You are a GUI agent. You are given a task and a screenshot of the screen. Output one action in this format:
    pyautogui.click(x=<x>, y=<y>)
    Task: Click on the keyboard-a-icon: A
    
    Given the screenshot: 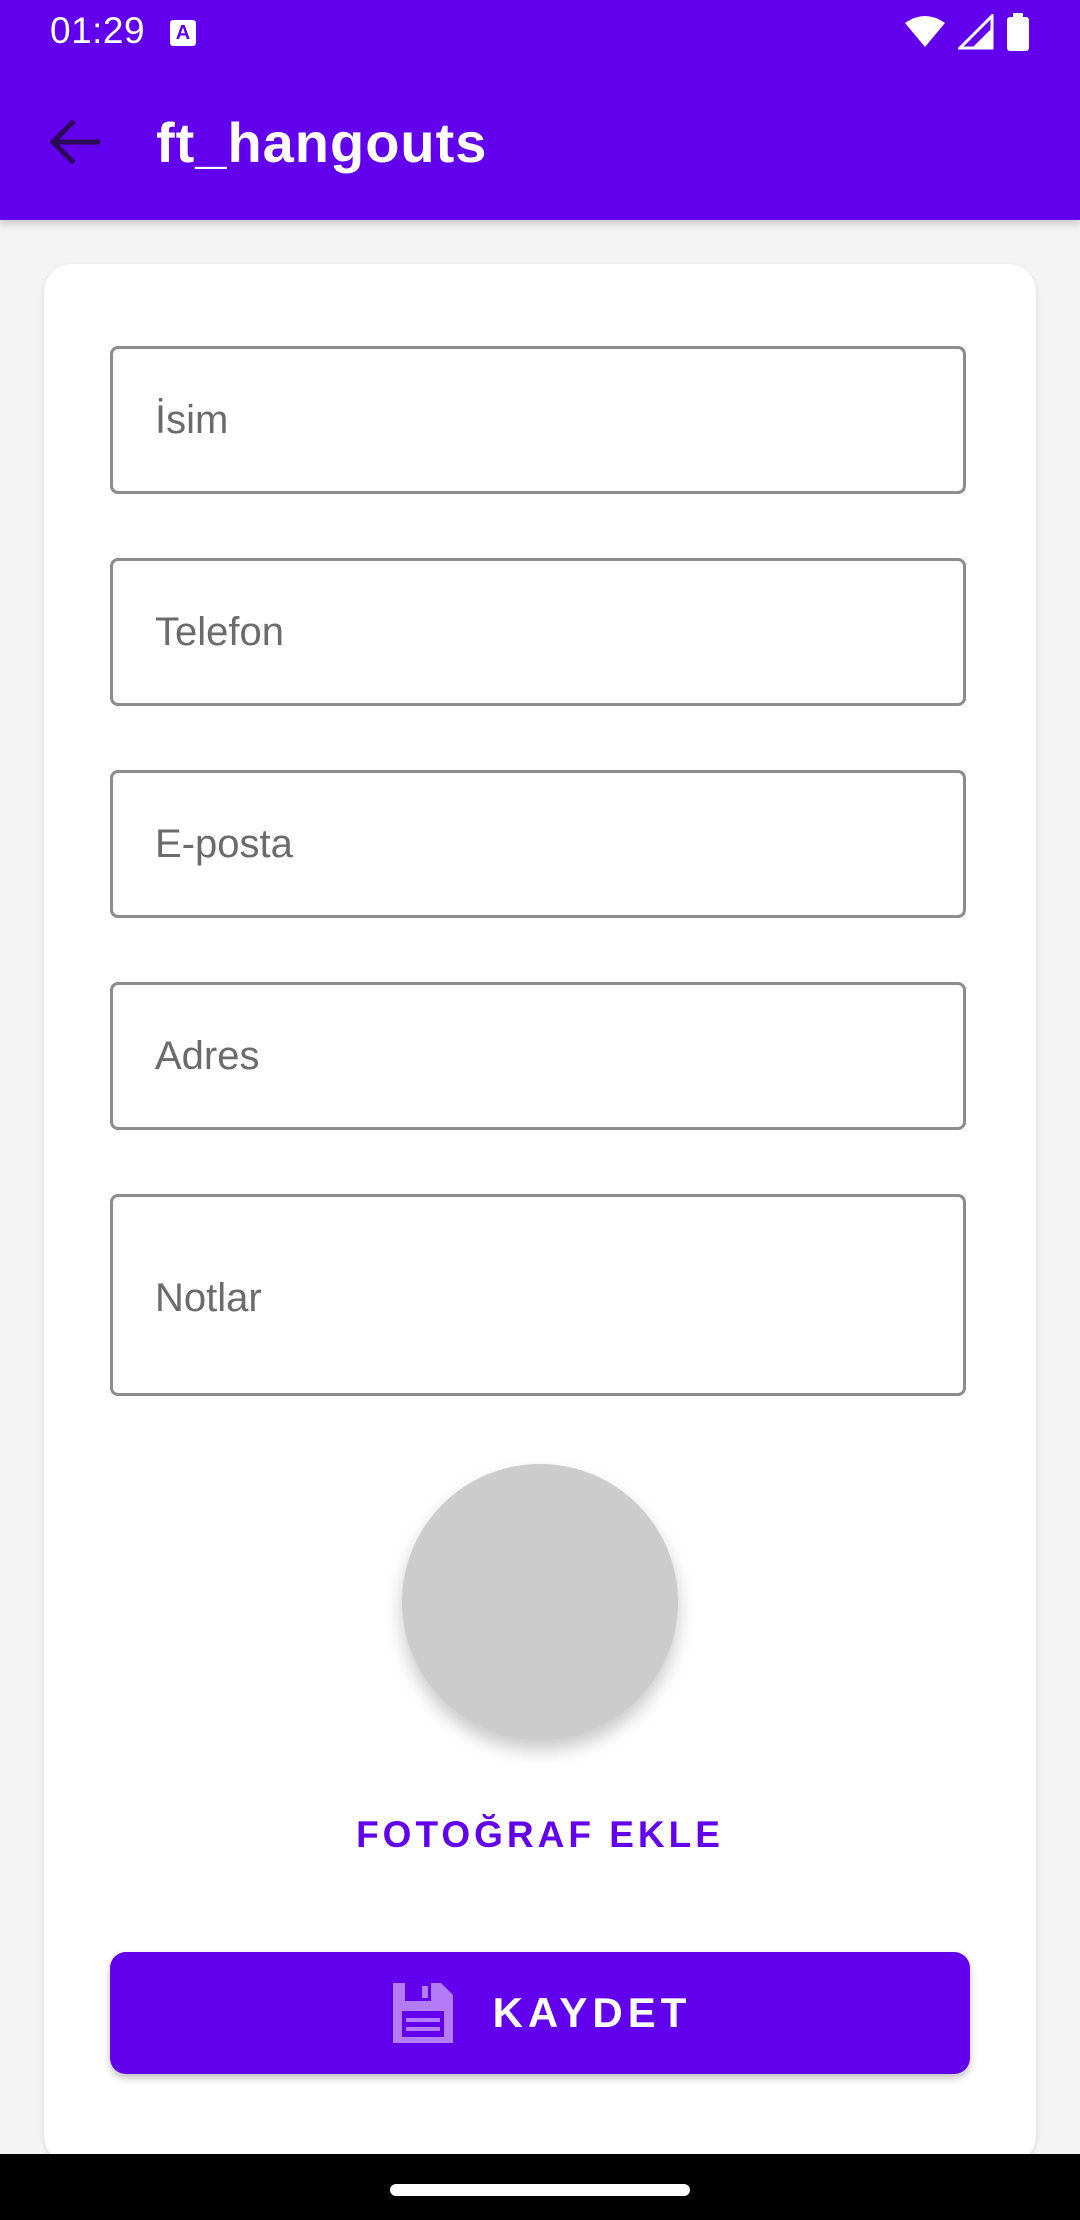 What is the action you would take?
    pyautogui.click(x=183, y=33)
    